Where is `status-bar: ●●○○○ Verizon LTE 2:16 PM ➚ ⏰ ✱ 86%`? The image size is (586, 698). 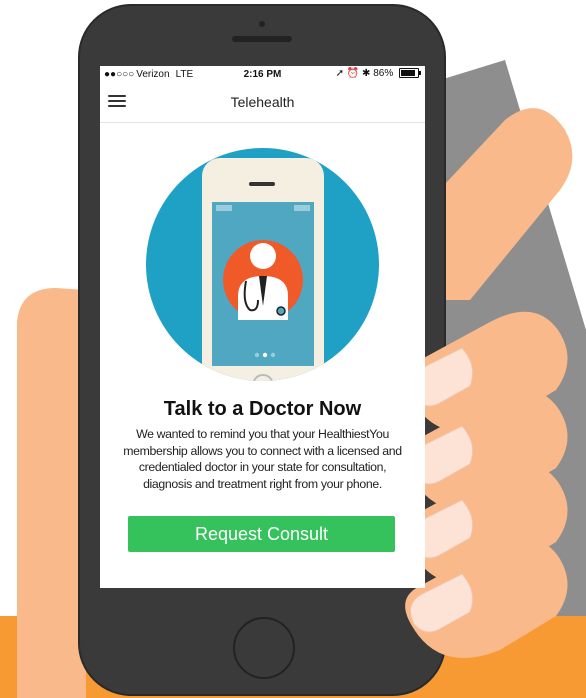 status-bar: ●●○○○ Verizon LTE 2:16 PM ➚ ⏰ ✱ 86% is located at coordinates (262, 74).